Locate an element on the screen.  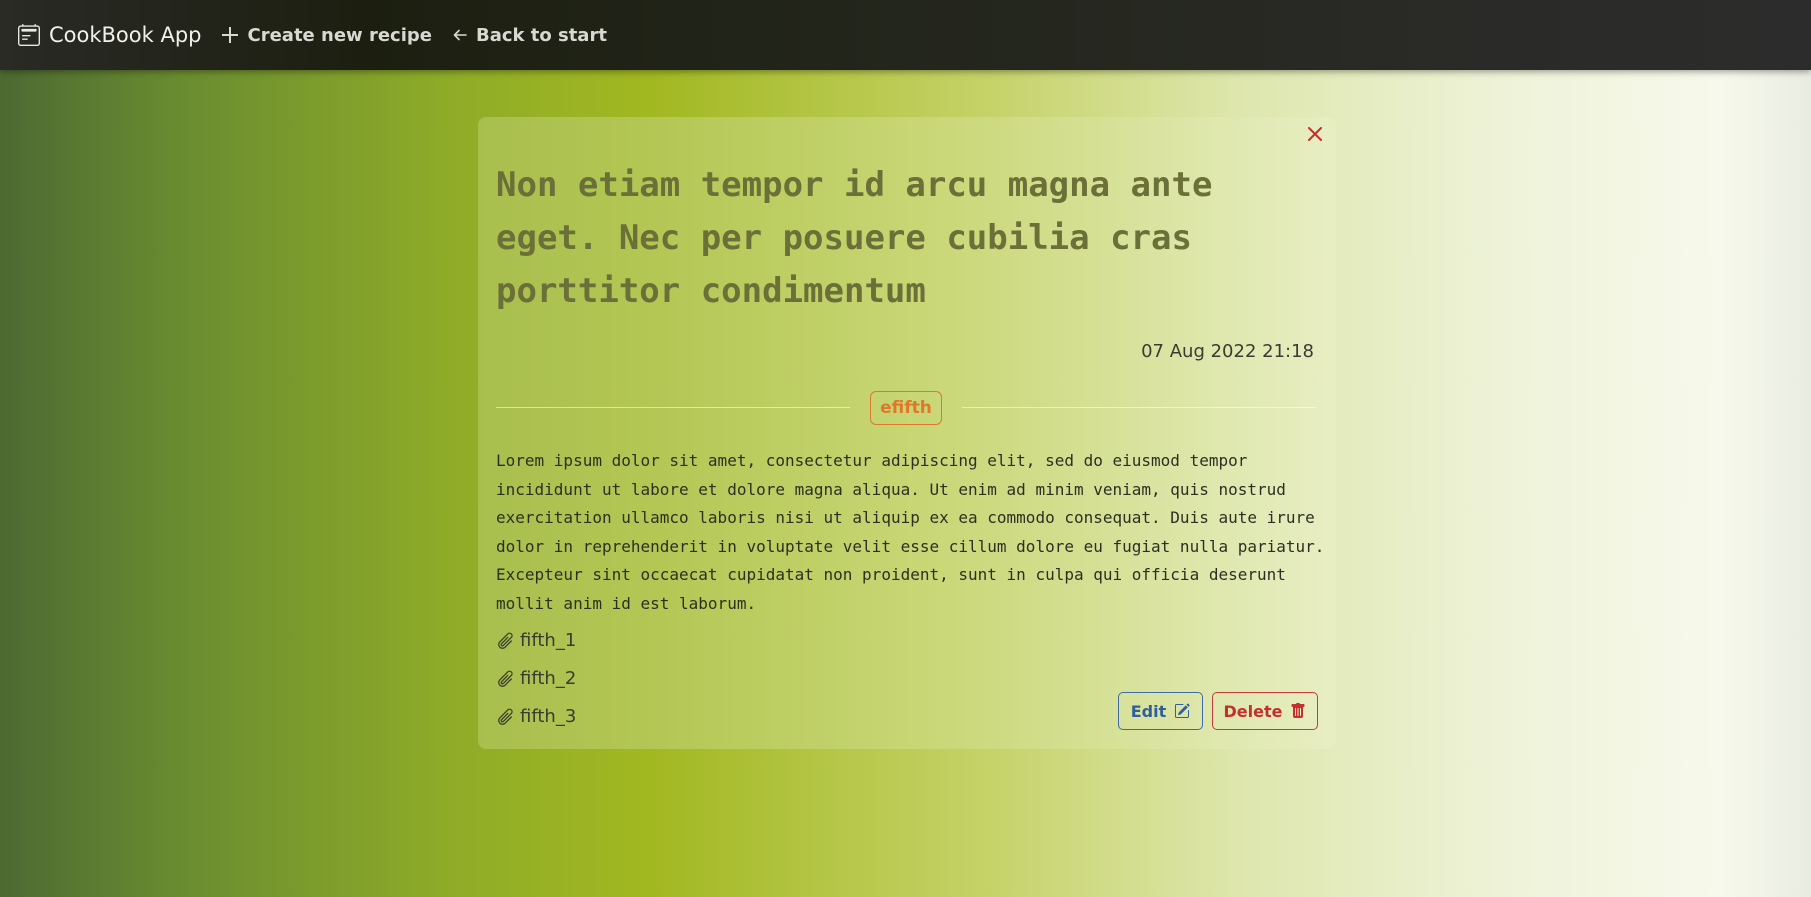
divider-right is located at coordinates (1139, 407).